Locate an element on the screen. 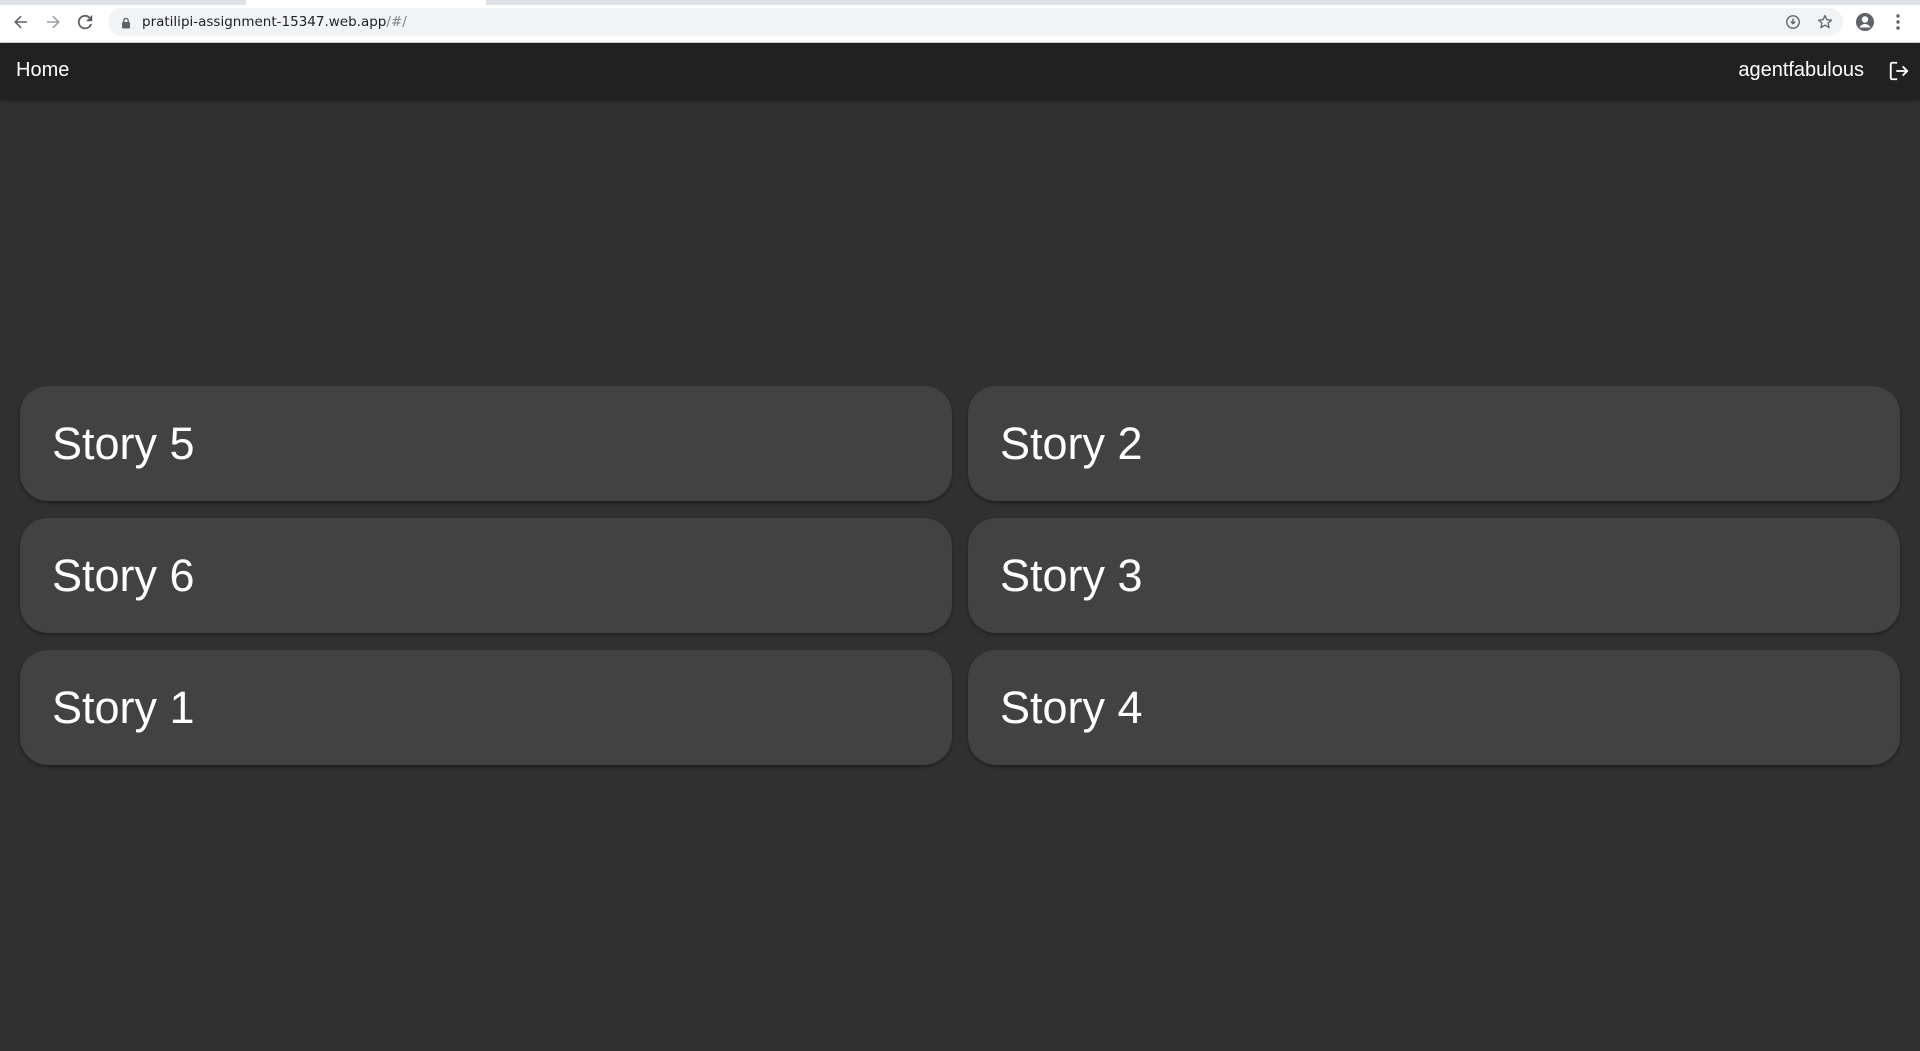  browser-toolbar: pratilipi-assignment-15347.web.app/#/ is located at coordinates (960, 21).